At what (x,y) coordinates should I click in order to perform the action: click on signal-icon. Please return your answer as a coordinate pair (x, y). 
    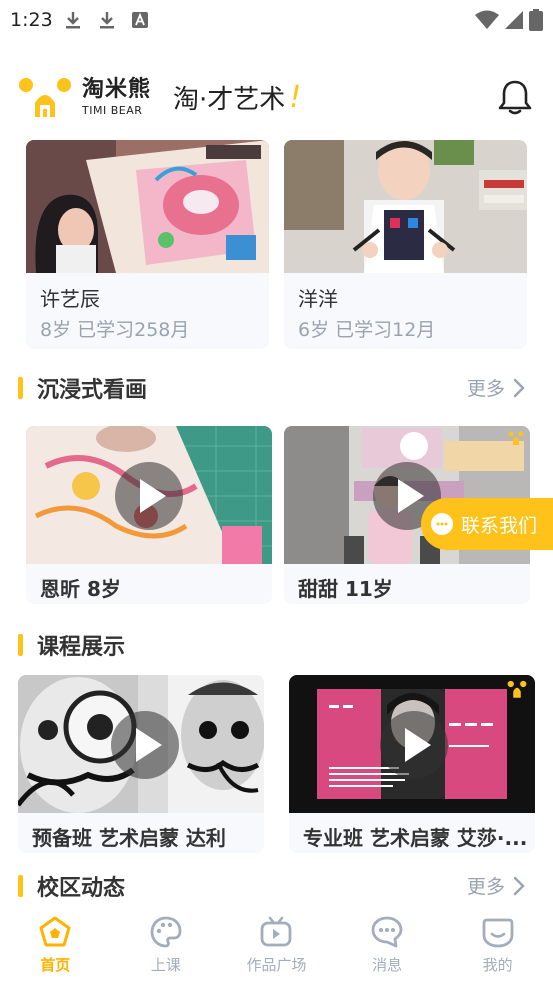
    Looking at the image, I should click on (514, 20).